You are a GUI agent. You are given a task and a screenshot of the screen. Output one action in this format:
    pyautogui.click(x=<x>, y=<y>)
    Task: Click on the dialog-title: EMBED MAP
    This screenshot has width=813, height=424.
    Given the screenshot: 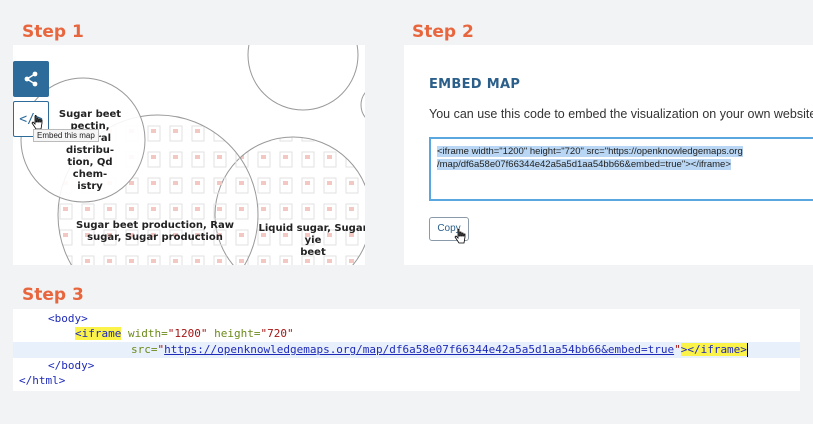 What is the action you would take?
    pyautogui.click(x=475, y=84)
    